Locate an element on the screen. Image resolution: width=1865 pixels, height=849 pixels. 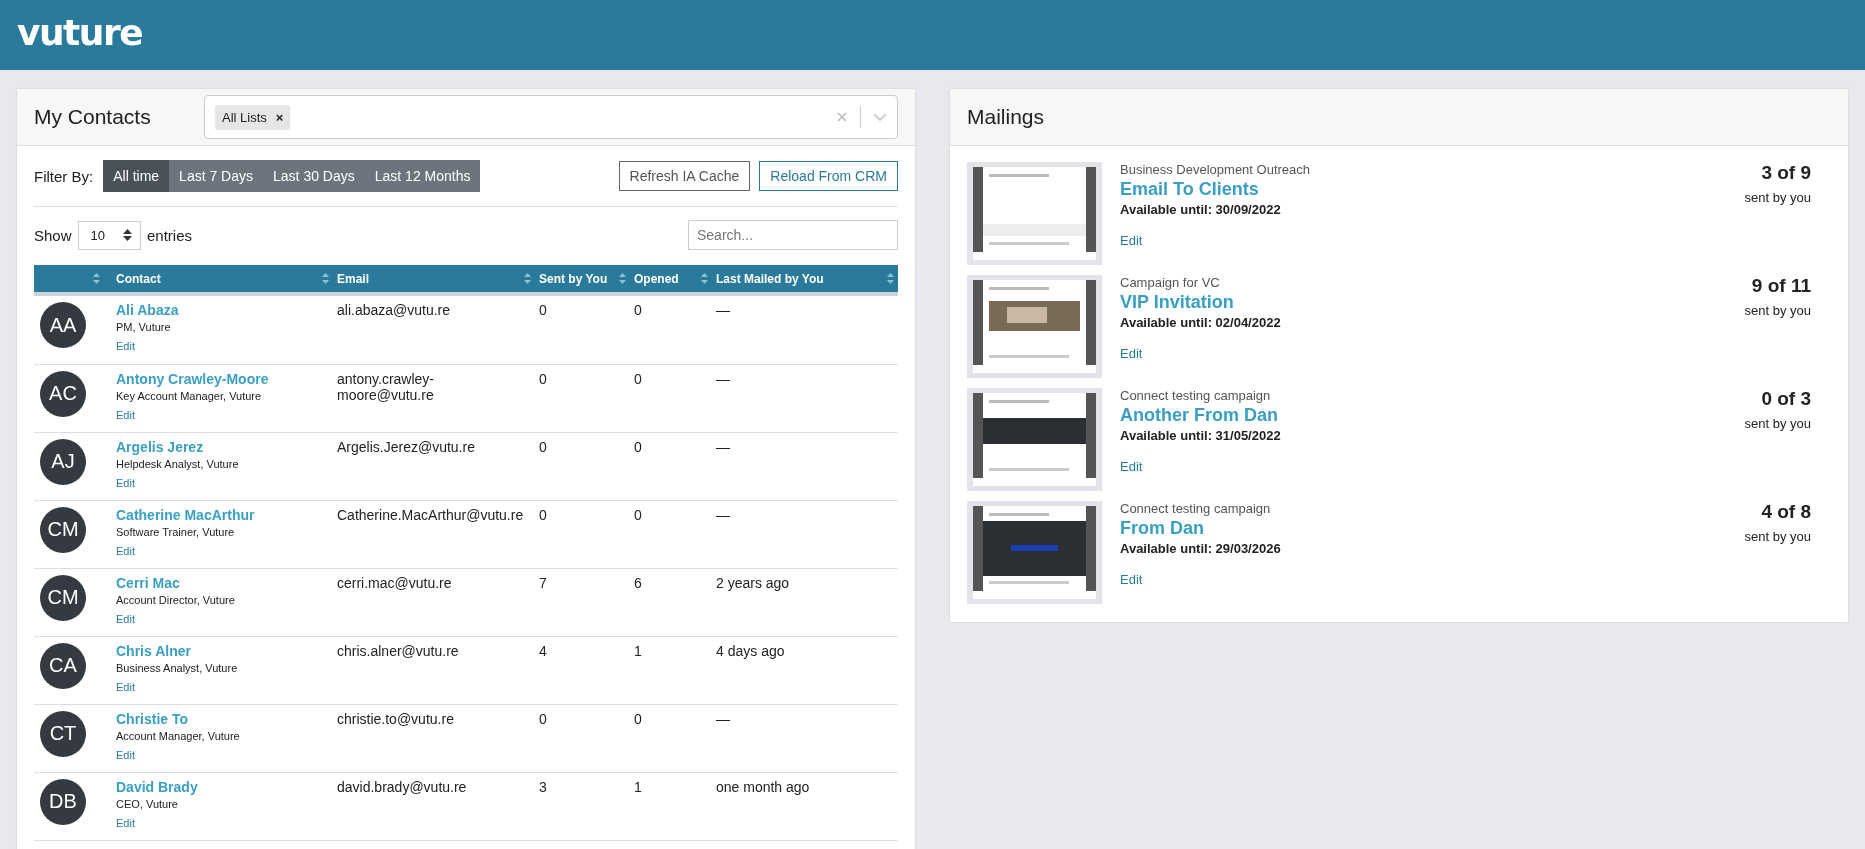
tag-remove: × is located at coordinates (279, 117).